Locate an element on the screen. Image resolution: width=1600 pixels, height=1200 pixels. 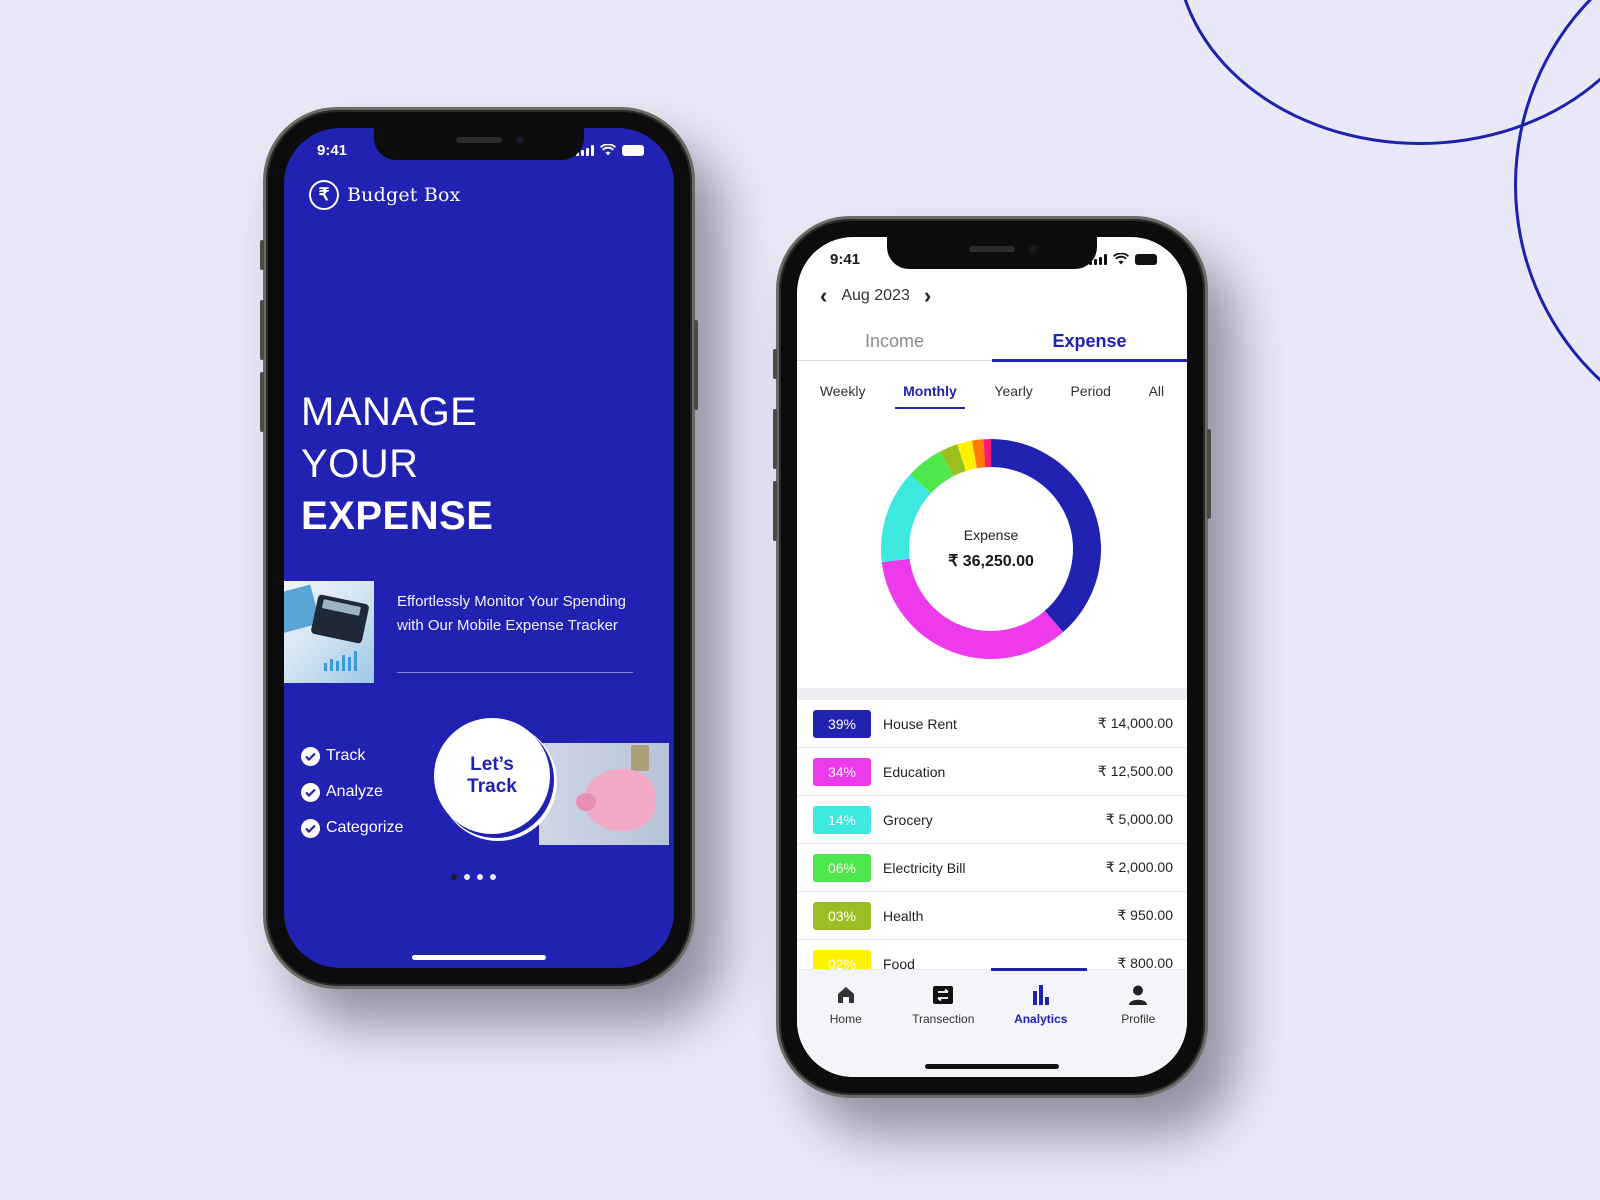
tab-weekly: Weekly is located at coordinates (843, 391).